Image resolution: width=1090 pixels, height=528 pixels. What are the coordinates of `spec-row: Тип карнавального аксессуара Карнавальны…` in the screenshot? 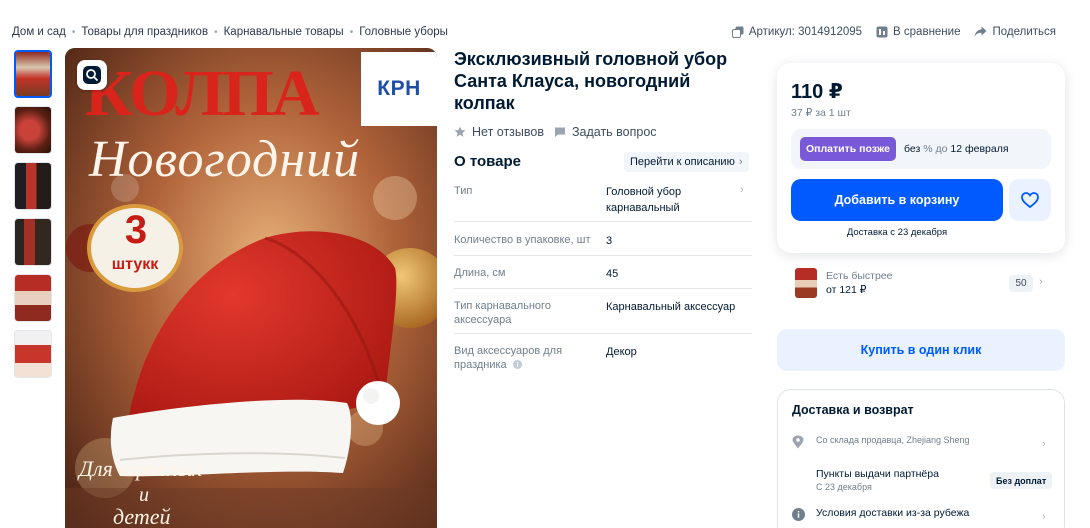 It's located at (603, 311).